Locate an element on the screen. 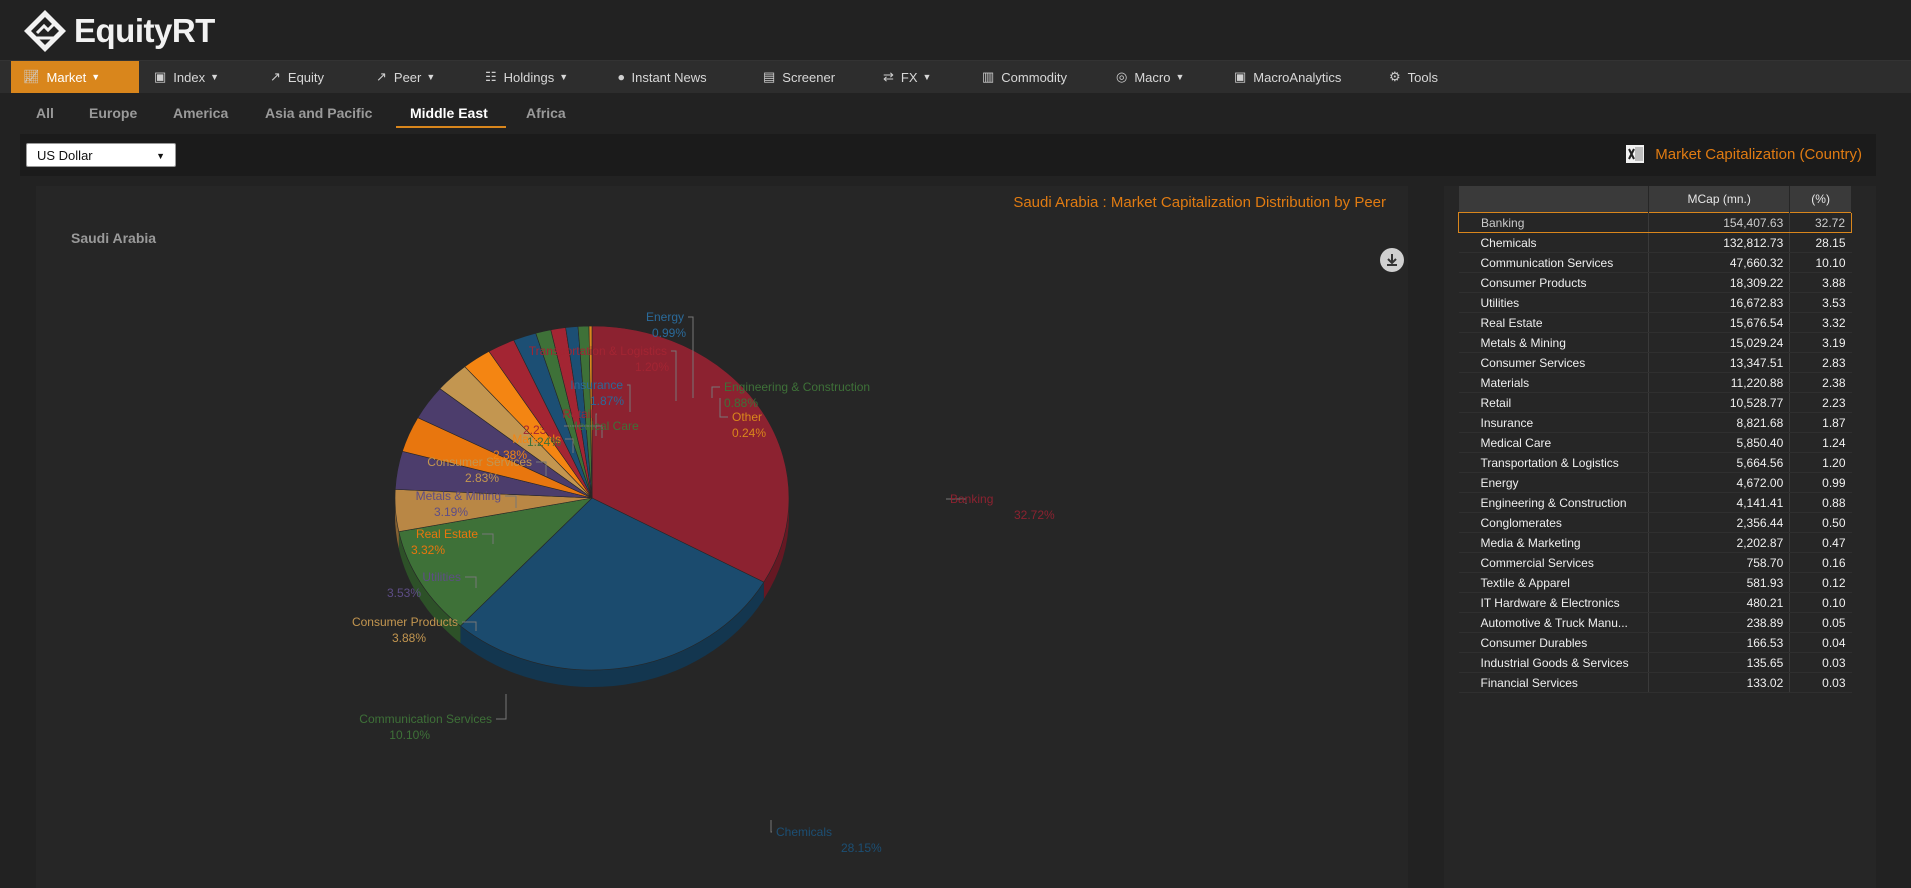  header-pct: (%) is located at coordinates (1820, 199).